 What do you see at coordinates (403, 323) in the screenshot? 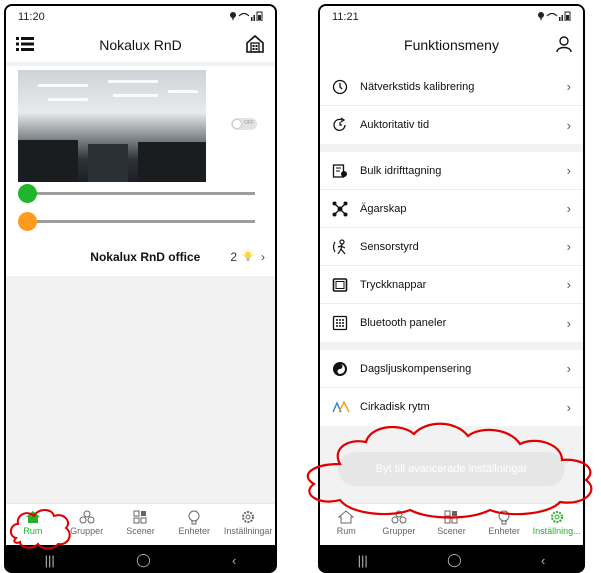
I see `menu-item-label: Bluetooth paneler` at bounding box center [403, 323].